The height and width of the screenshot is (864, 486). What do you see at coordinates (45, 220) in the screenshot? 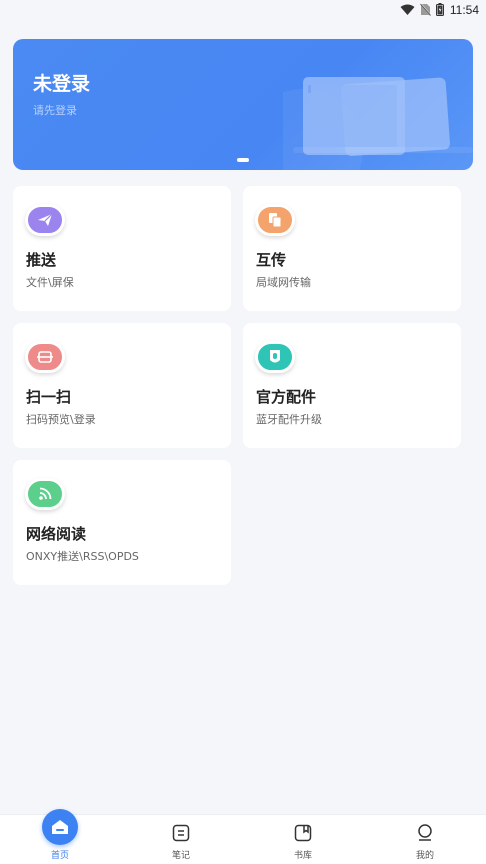
I see `send-icon` at bounding box center [45, 220].